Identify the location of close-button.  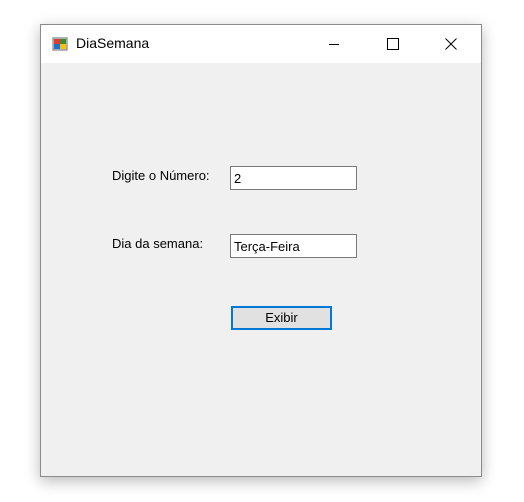
(451, 44).